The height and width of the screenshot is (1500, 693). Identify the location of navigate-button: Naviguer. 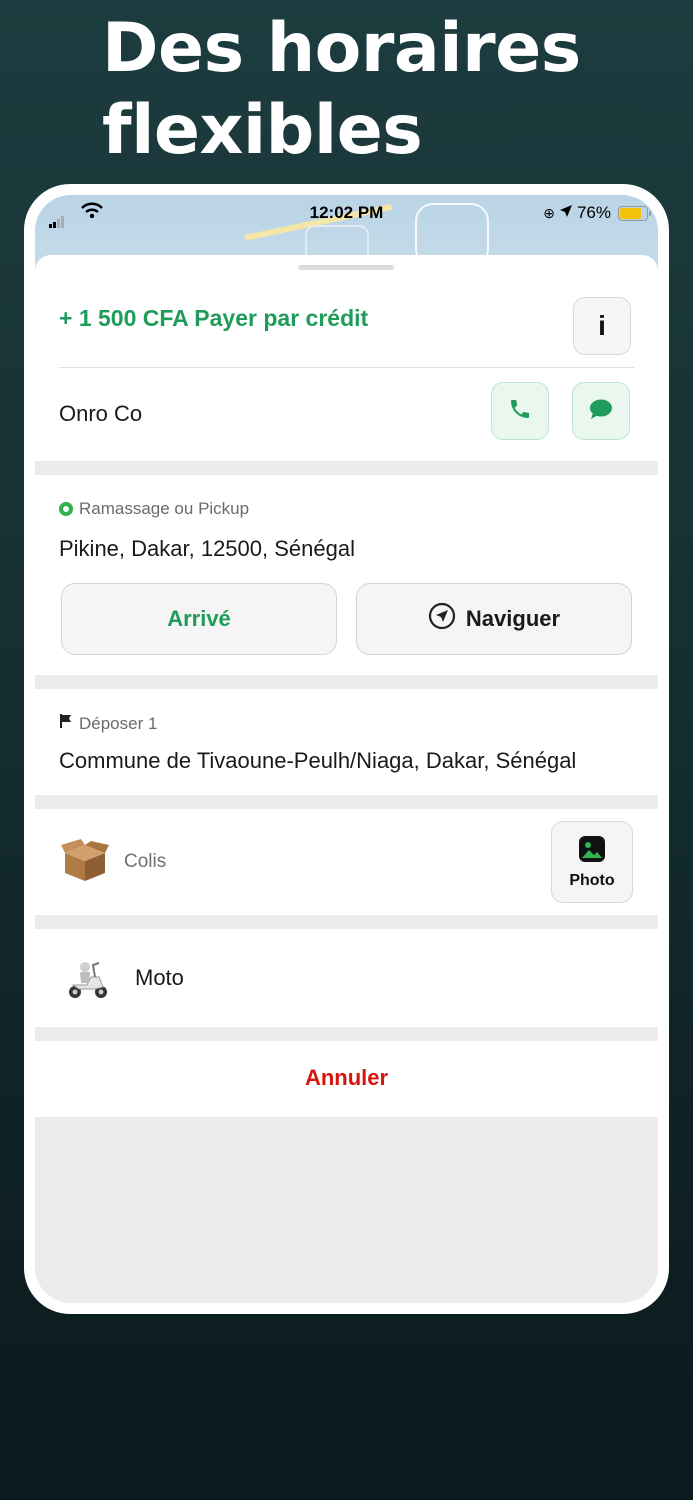
(494, 619).